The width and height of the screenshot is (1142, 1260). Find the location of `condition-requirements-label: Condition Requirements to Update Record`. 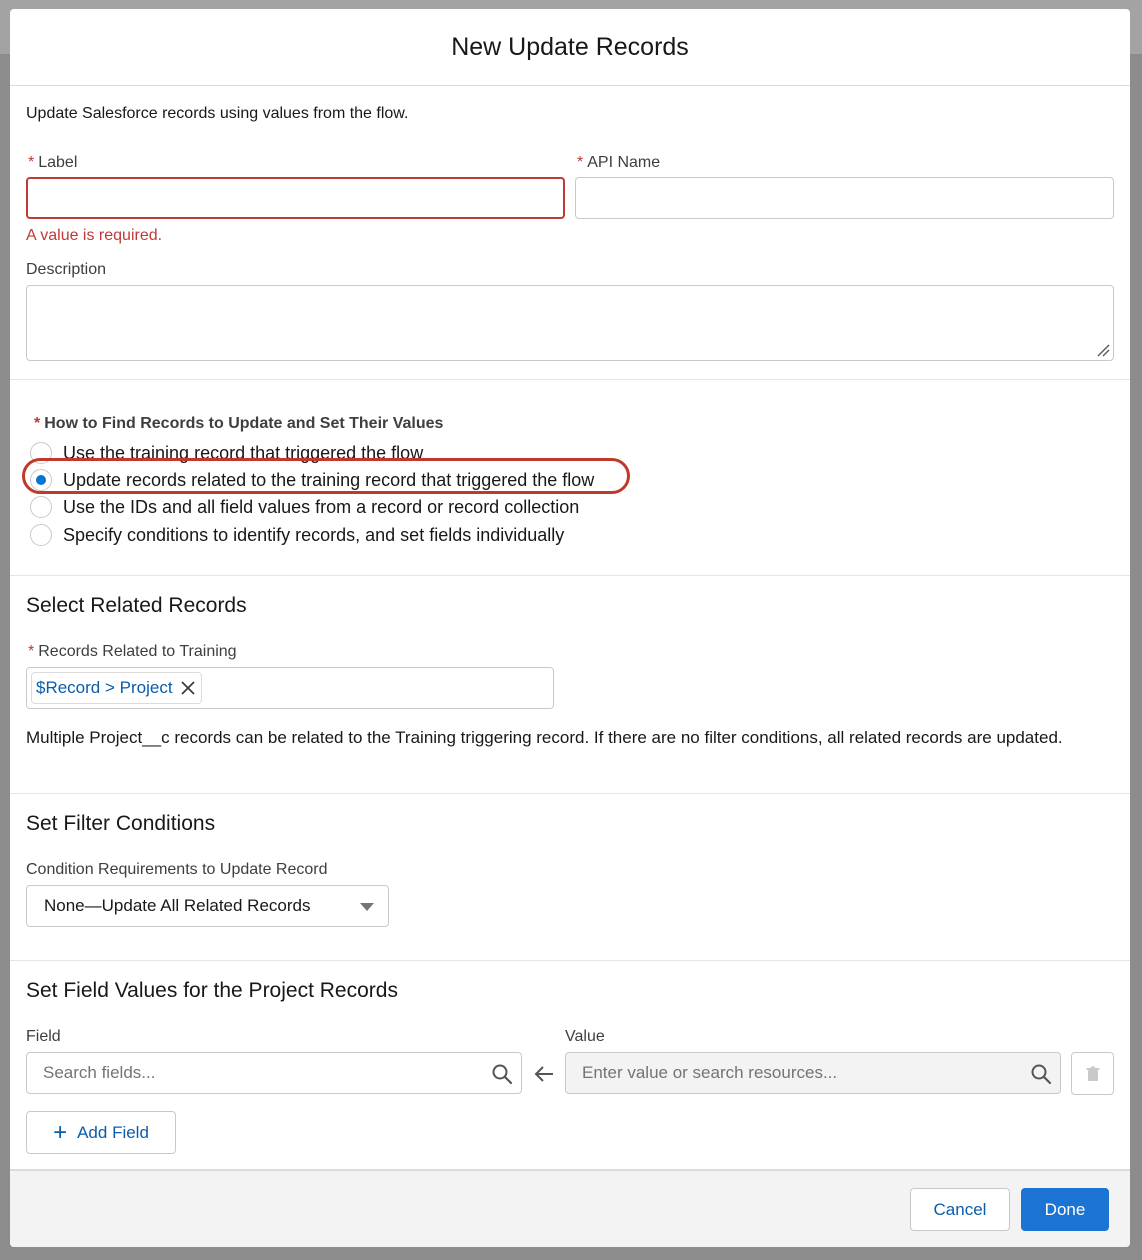

condition-requirements-label: Condition Requirements to Update Record is located at coordinates (177, 869).